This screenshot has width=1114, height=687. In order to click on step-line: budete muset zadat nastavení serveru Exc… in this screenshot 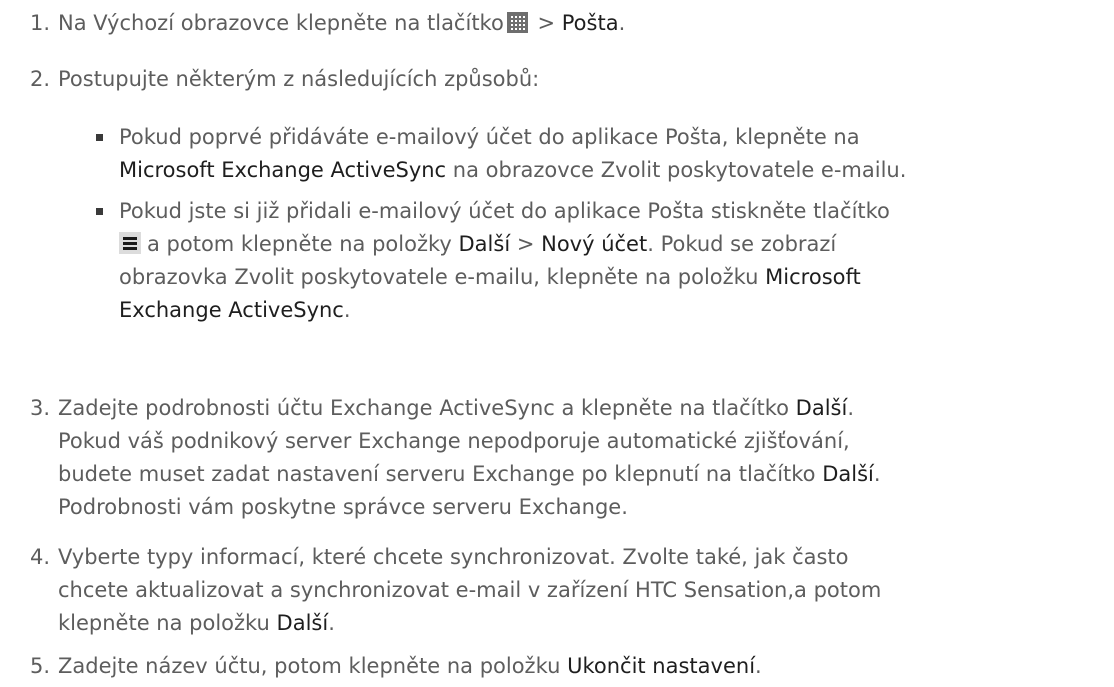, I will do `click(586, 474)`.